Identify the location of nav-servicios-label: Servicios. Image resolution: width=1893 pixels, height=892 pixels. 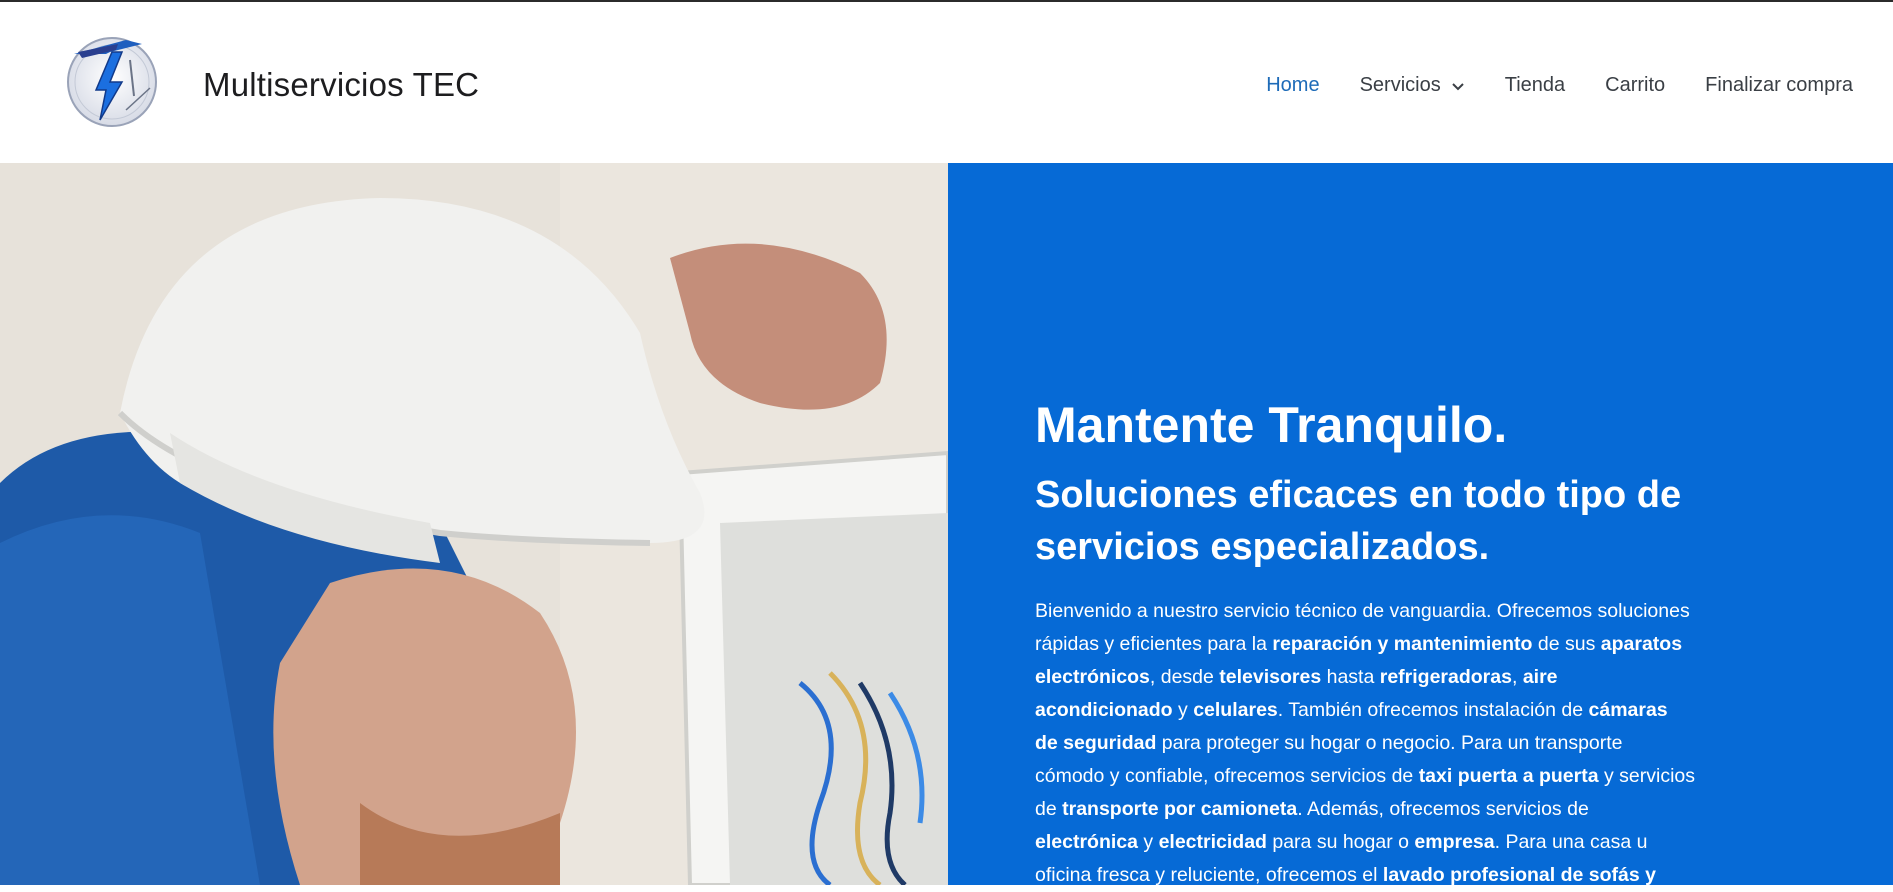
(1400, 85).